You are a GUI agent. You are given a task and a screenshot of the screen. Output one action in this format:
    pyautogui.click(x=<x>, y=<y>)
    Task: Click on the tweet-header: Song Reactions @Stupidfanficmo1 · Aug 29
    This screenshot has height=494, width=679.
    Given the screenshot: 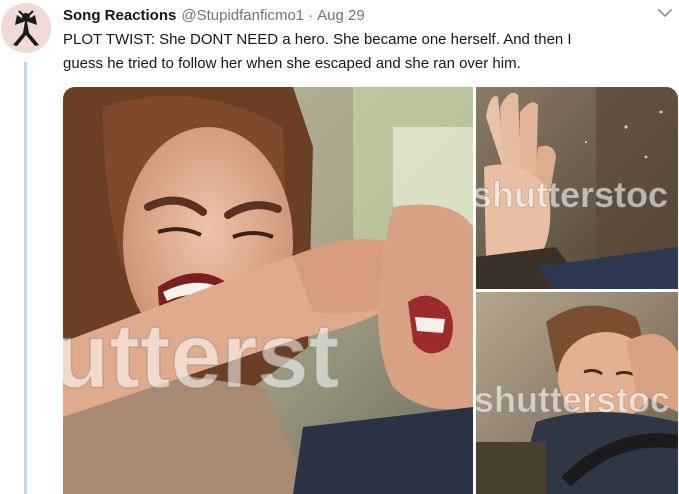 What is the action you would take?
    pyautogui.click(x=366, y=15)
    